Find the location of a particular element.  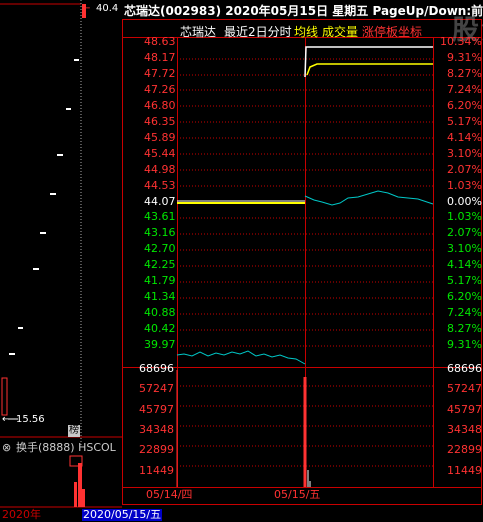

price-tick-left: 48.63 is located at coordinates (160, 41).